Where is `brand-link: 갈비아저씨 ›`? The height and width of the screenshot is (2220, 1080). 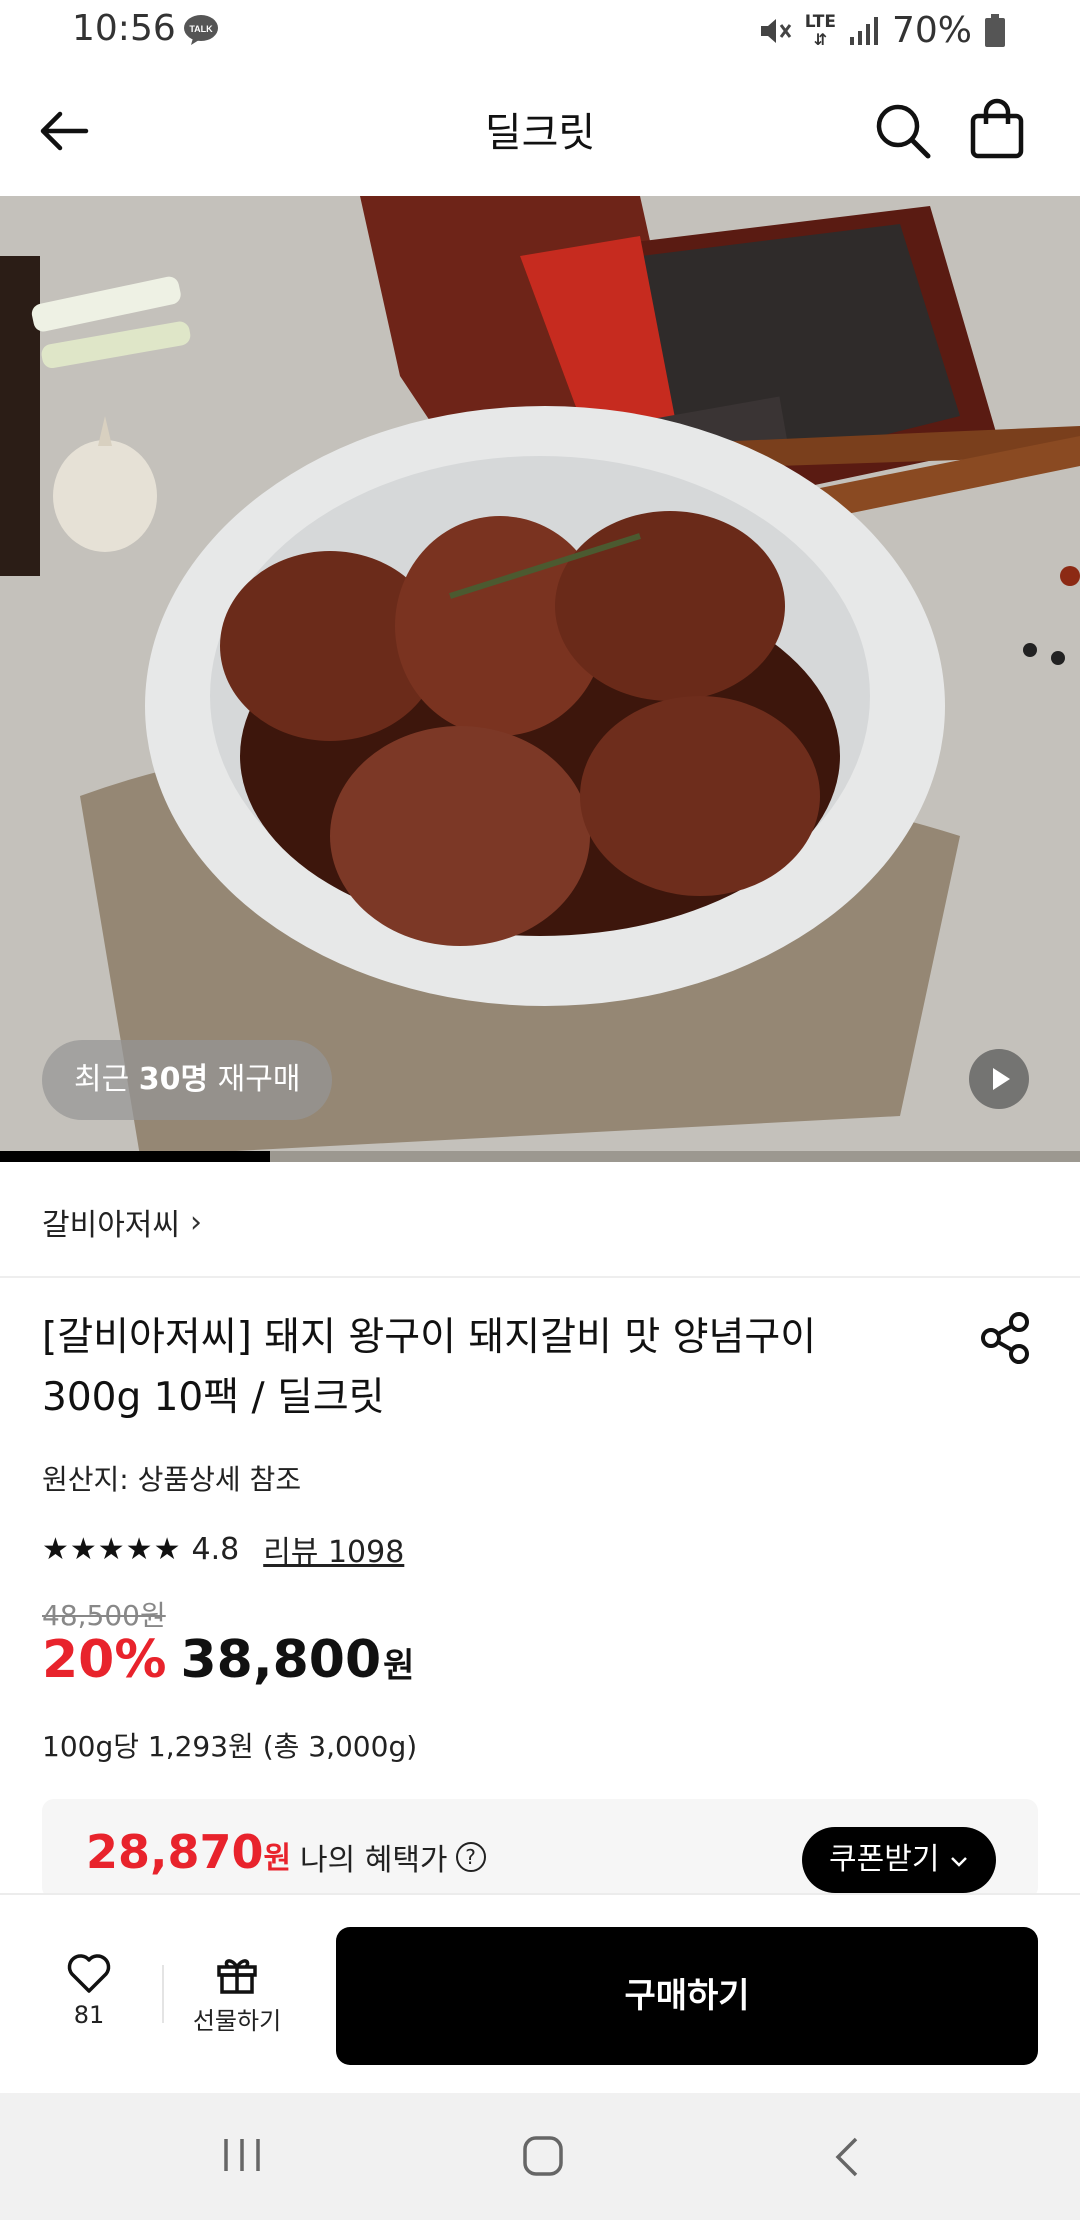
brand-link: 갈비아저씨 › is located at coordinates (122, 1222).